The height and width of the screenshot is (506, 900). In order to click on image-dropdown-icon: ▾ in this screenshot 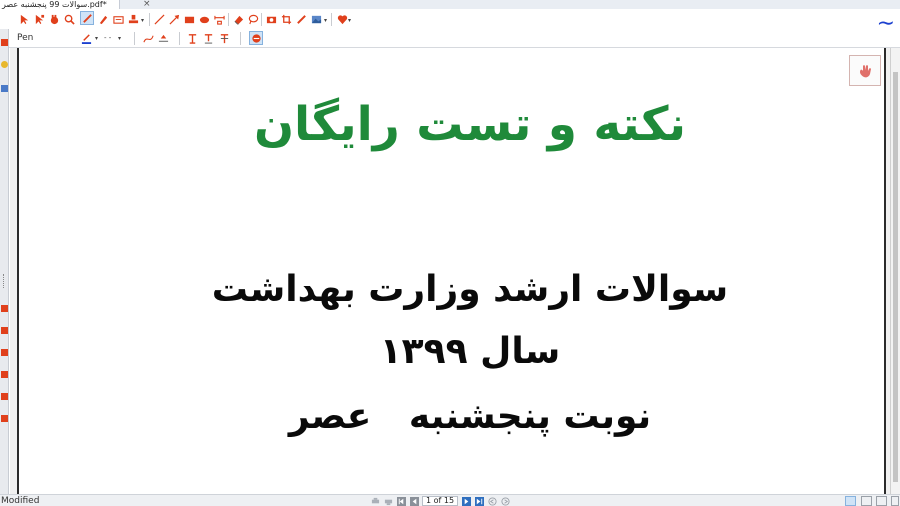, I will do `click(325, 20)`.